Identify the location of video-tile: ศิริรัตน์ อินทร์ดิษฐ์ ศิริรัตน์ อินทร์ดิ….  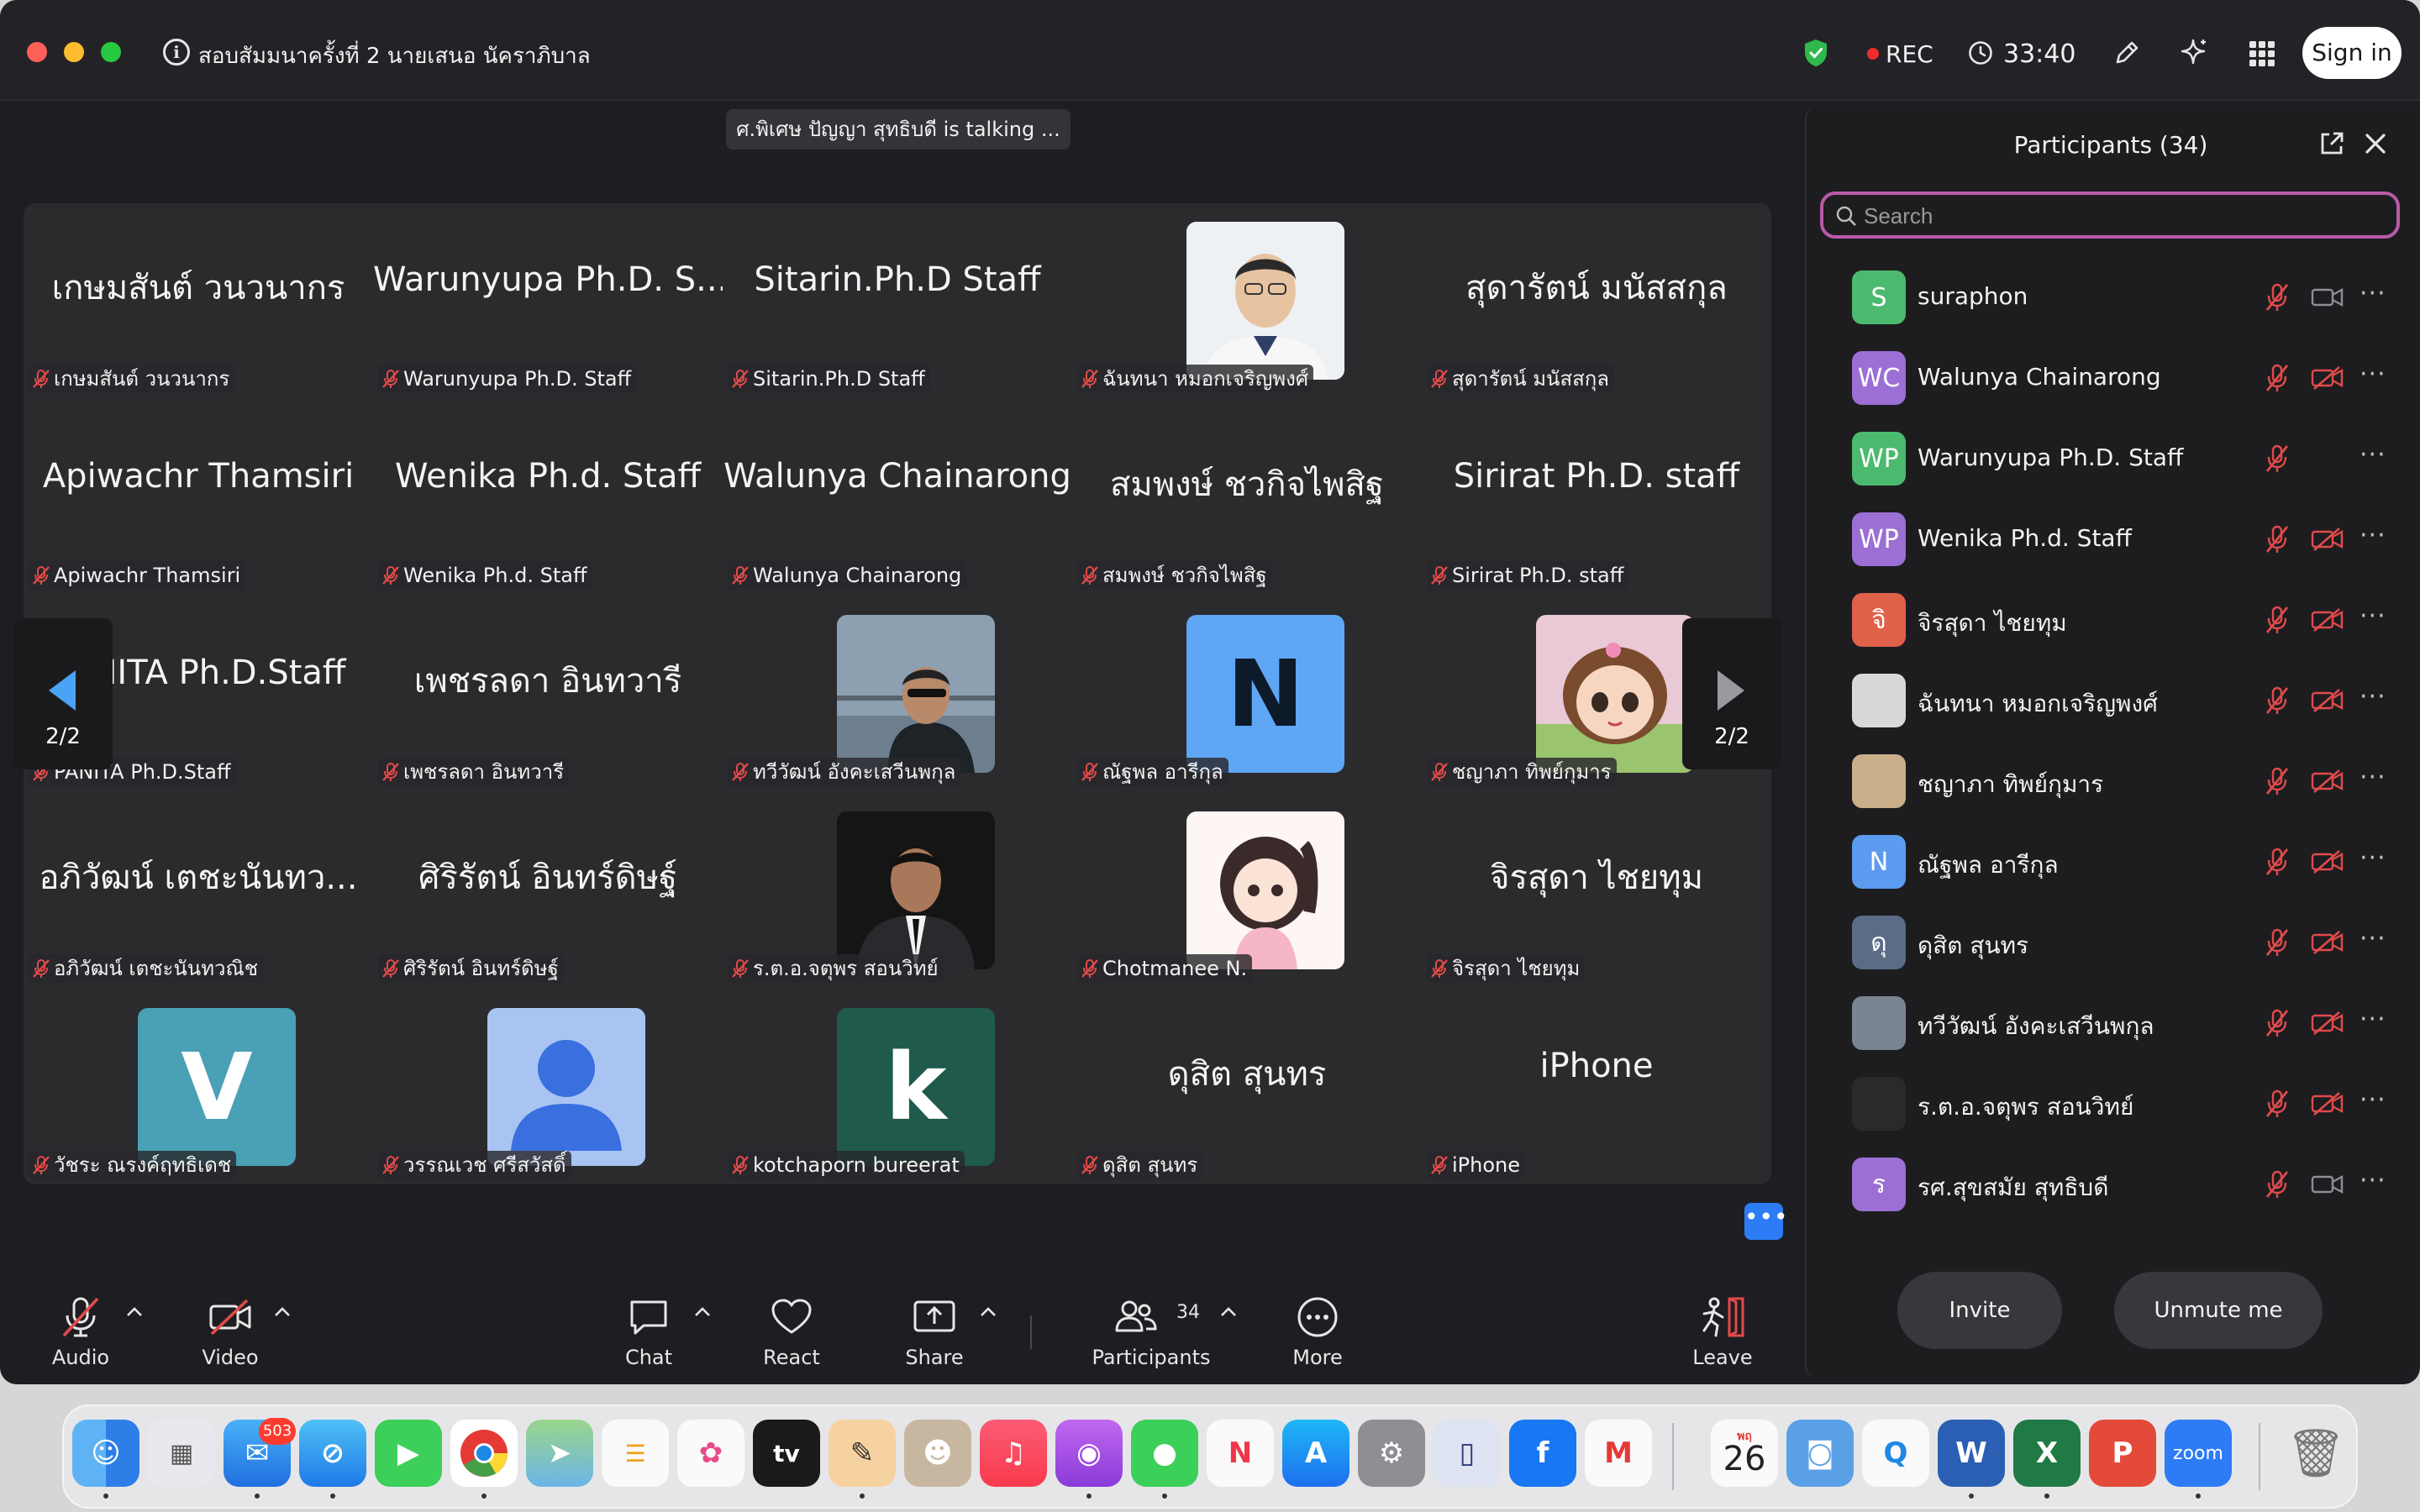
(548, 891).